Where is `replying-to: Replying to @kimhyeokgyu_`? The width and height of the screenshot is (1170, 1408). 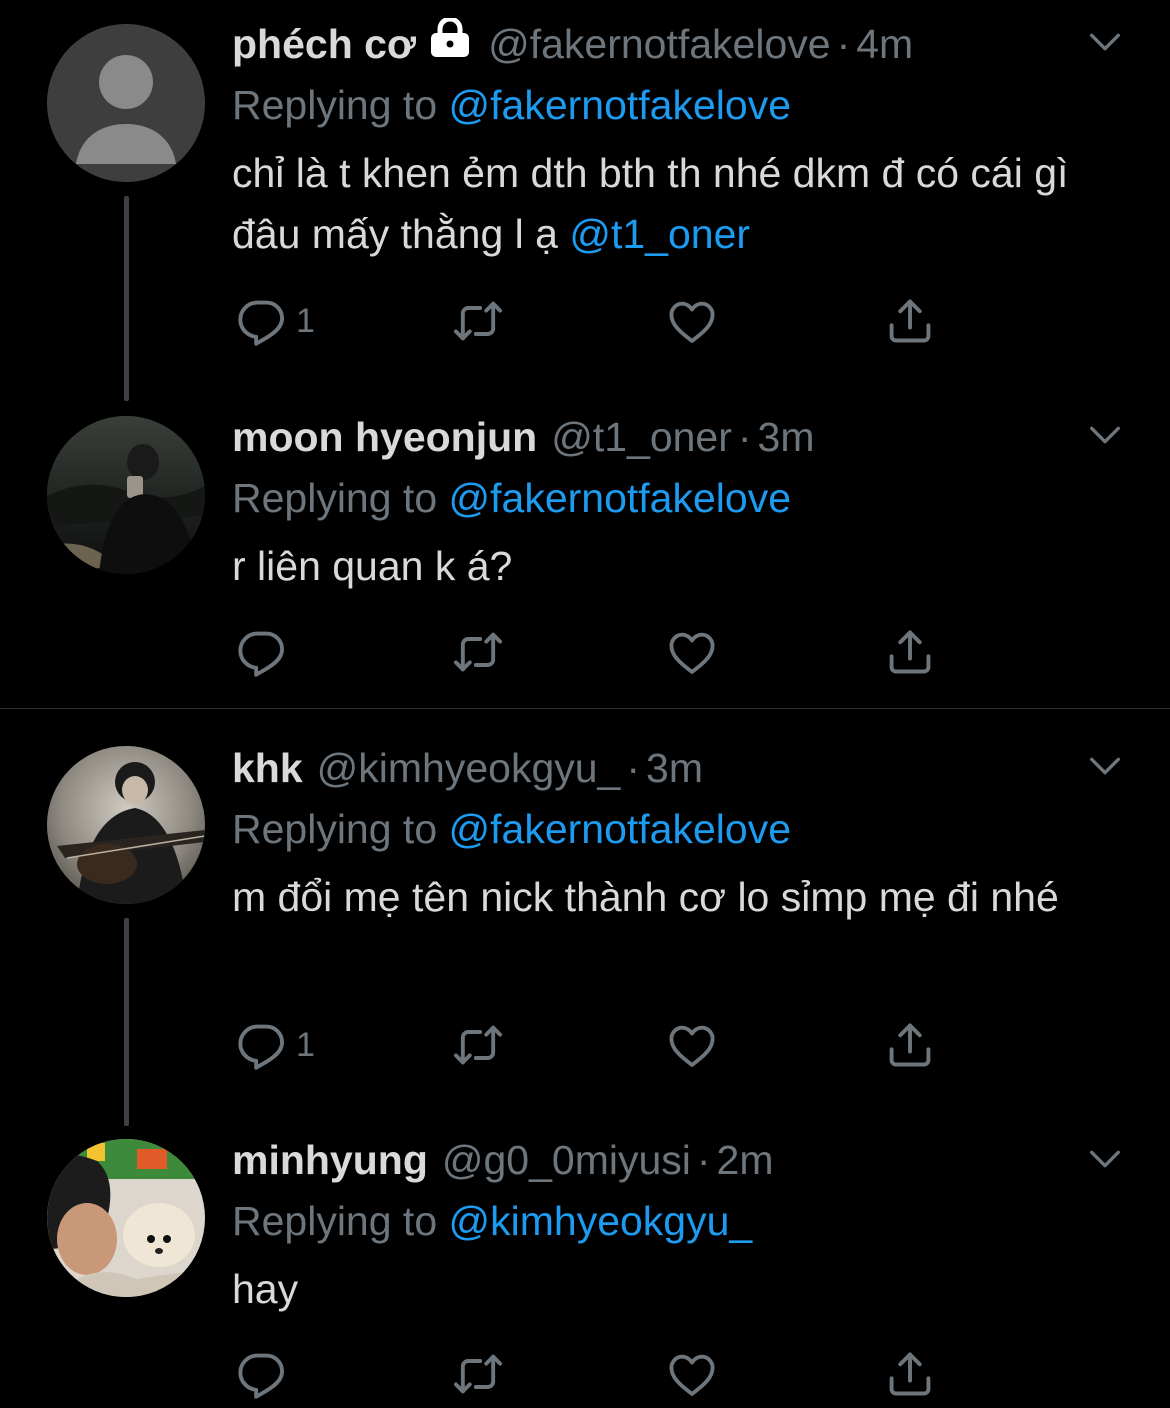
replying-to: Replying to @kimhyeokgyu_ is located at coordinates (681, 1221).